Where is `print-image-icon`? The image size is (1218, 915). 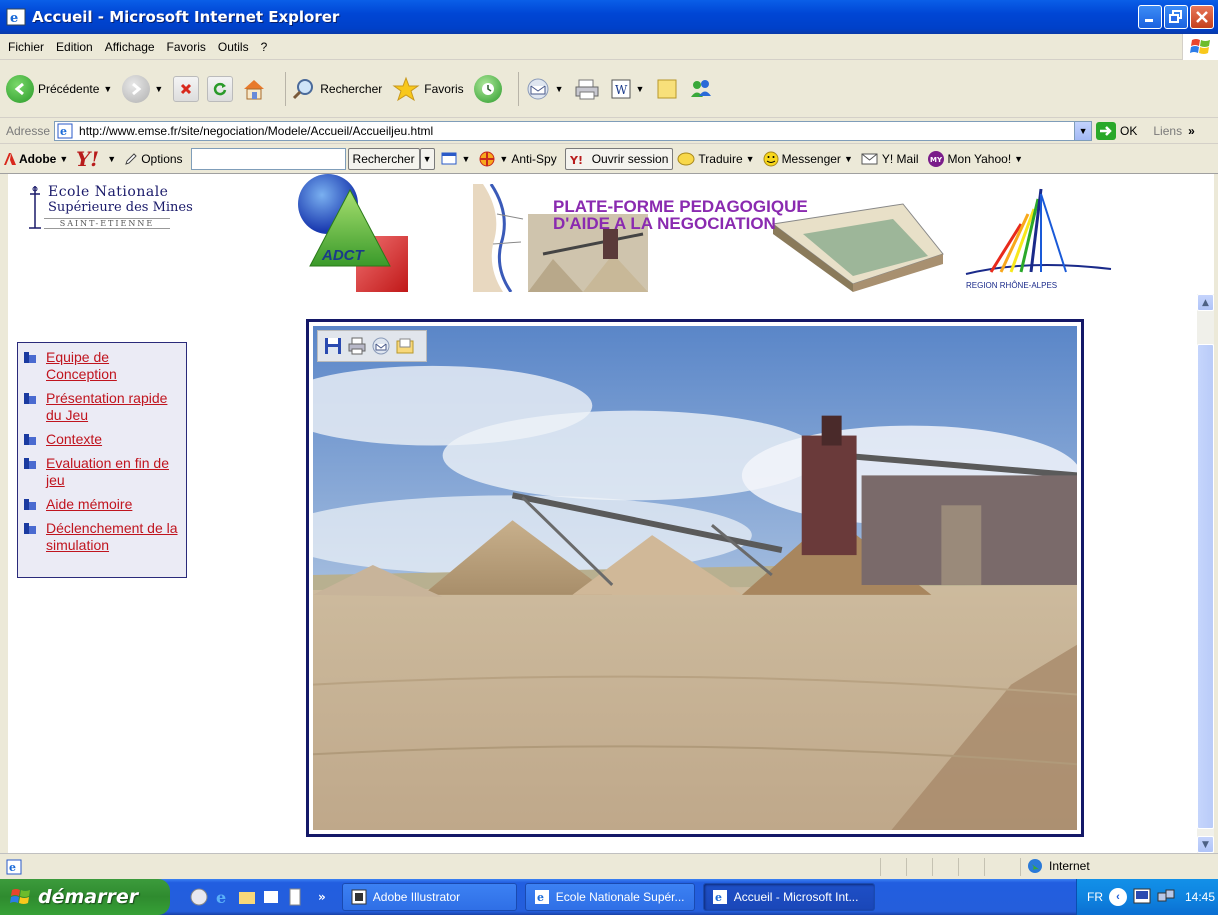
print-image-icon is located at coordinates (357, 346).